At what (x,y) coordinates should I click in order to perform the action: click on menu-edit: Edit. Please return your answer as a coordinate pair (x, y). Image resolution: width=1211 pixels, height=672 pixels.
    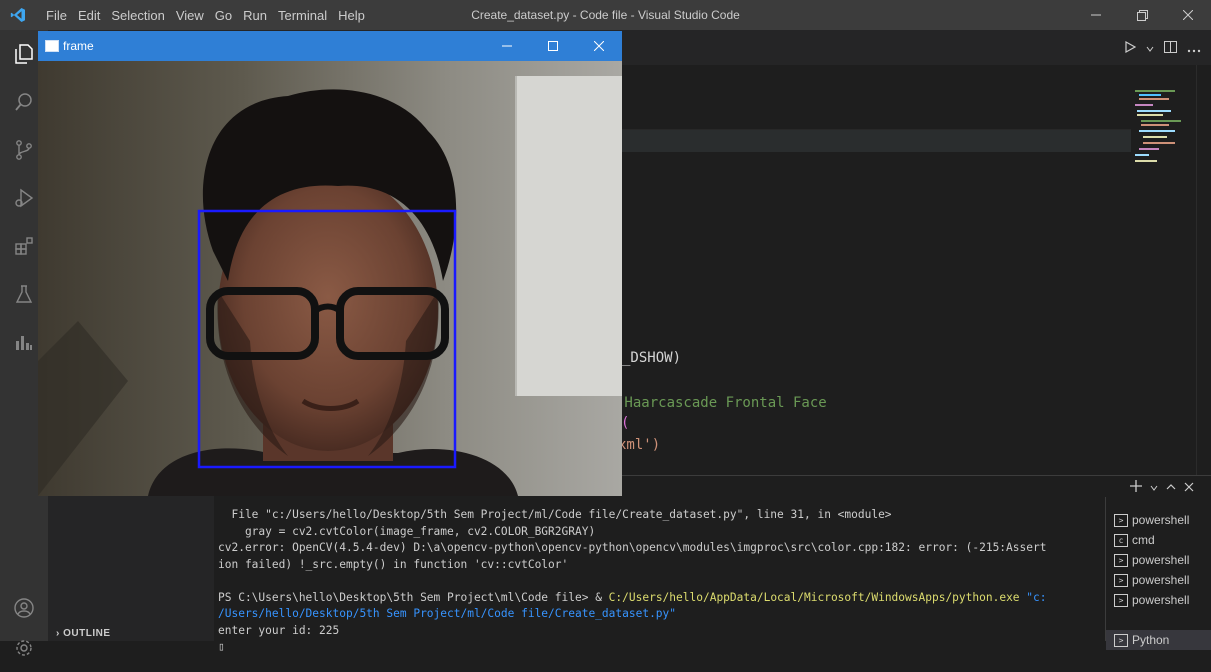
    Looking at the image, I should click on (89, 15).